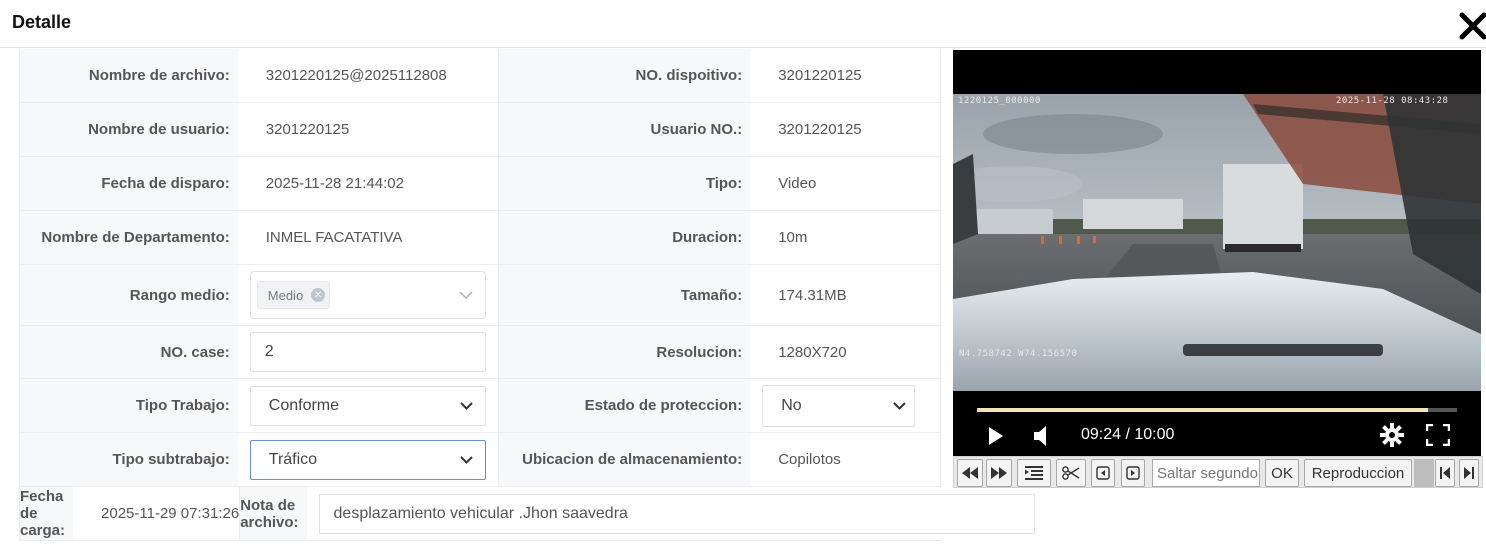 This screenshot has width=1486, height=544. I want to click on time-display: 09:24 / 10:00, so click(1128, 434).